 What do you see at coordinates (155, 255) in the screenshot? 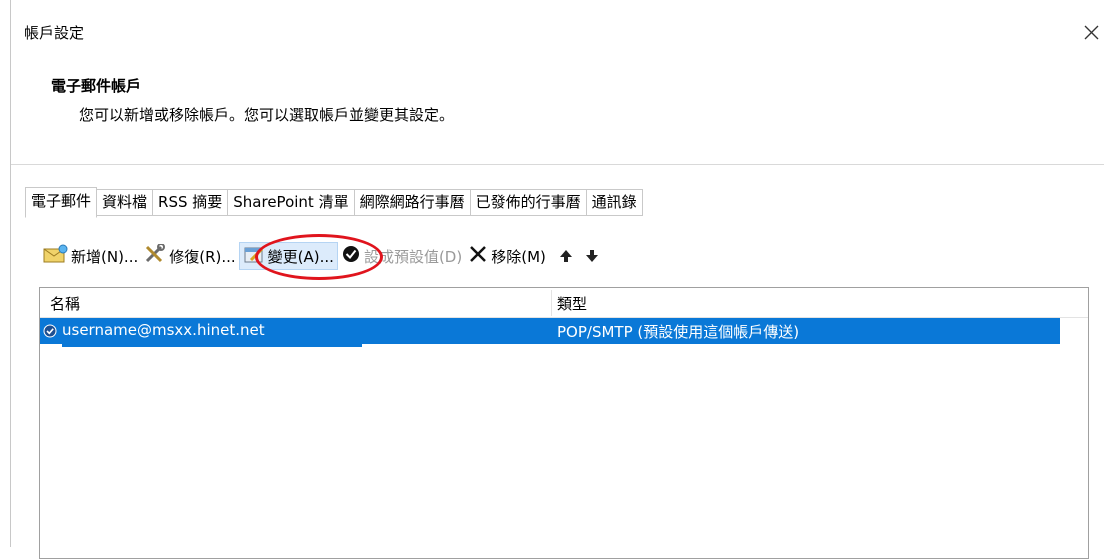
I see `repair-tools-icon` at bounding box center [155, 255].